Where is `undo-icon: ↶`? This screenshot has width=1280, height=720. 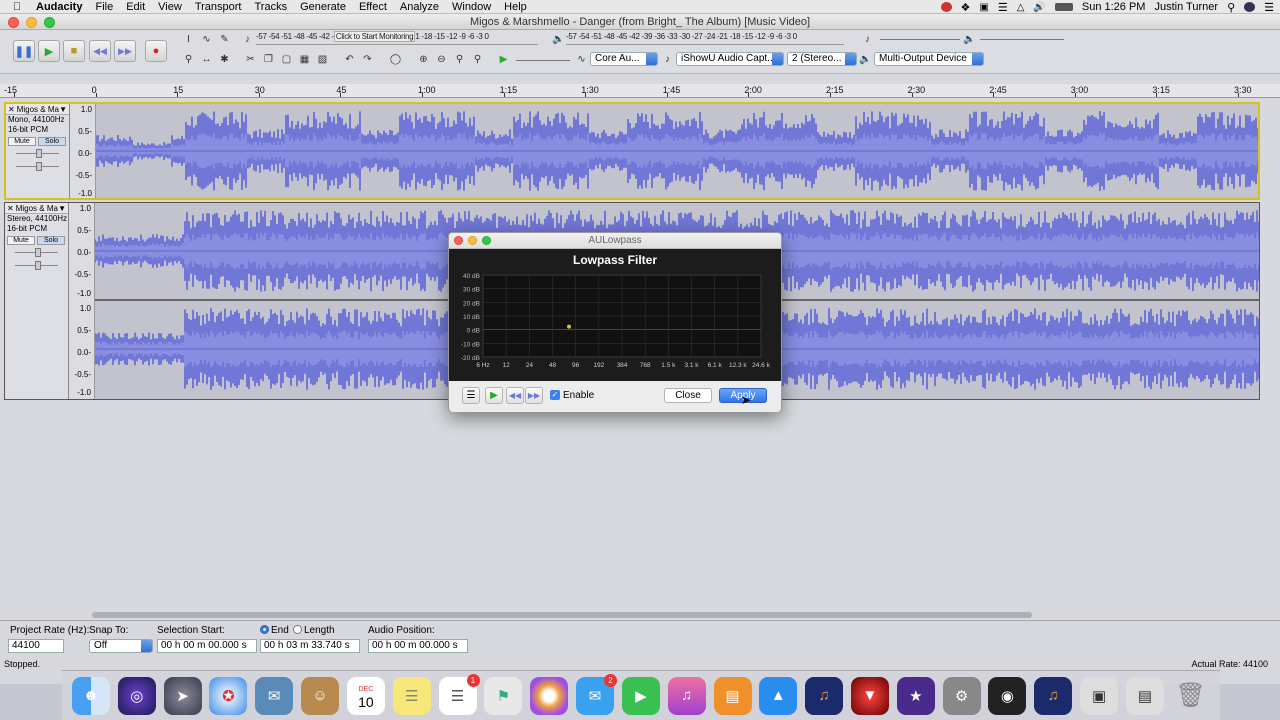
undo-icon: ↶ is located at coordinates (349, 59).